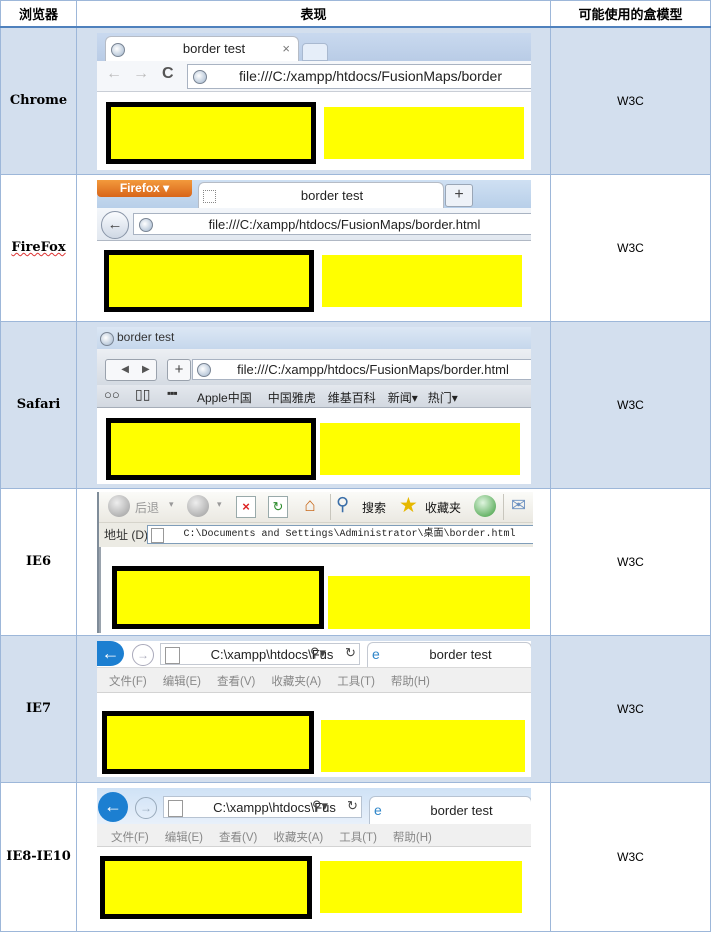  Describe the element at coordinates (115, 224) in the screenshot. I see `back-button: ←` at that location.